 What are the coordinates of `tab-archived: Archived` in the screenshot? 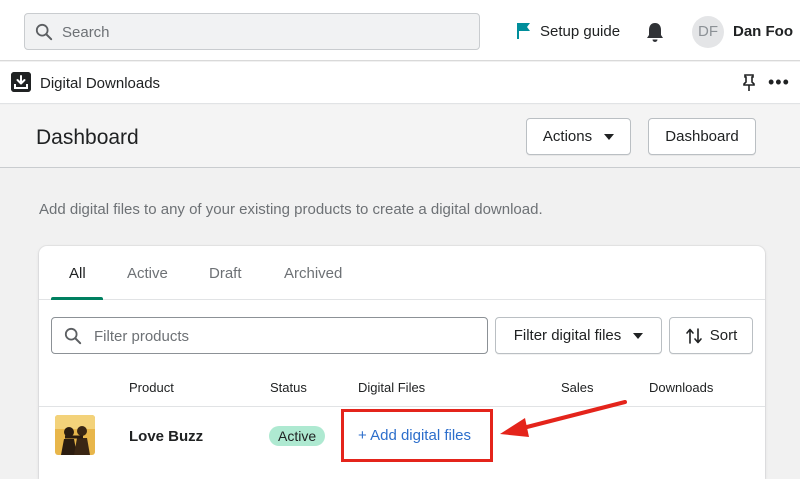 It's located at (313, 273).